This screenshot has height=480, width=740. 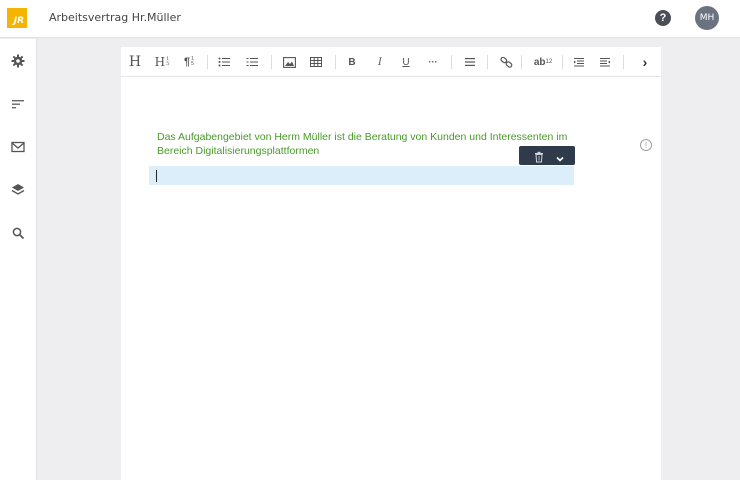 I want to click on image-icon, so click(x=289, y=62).